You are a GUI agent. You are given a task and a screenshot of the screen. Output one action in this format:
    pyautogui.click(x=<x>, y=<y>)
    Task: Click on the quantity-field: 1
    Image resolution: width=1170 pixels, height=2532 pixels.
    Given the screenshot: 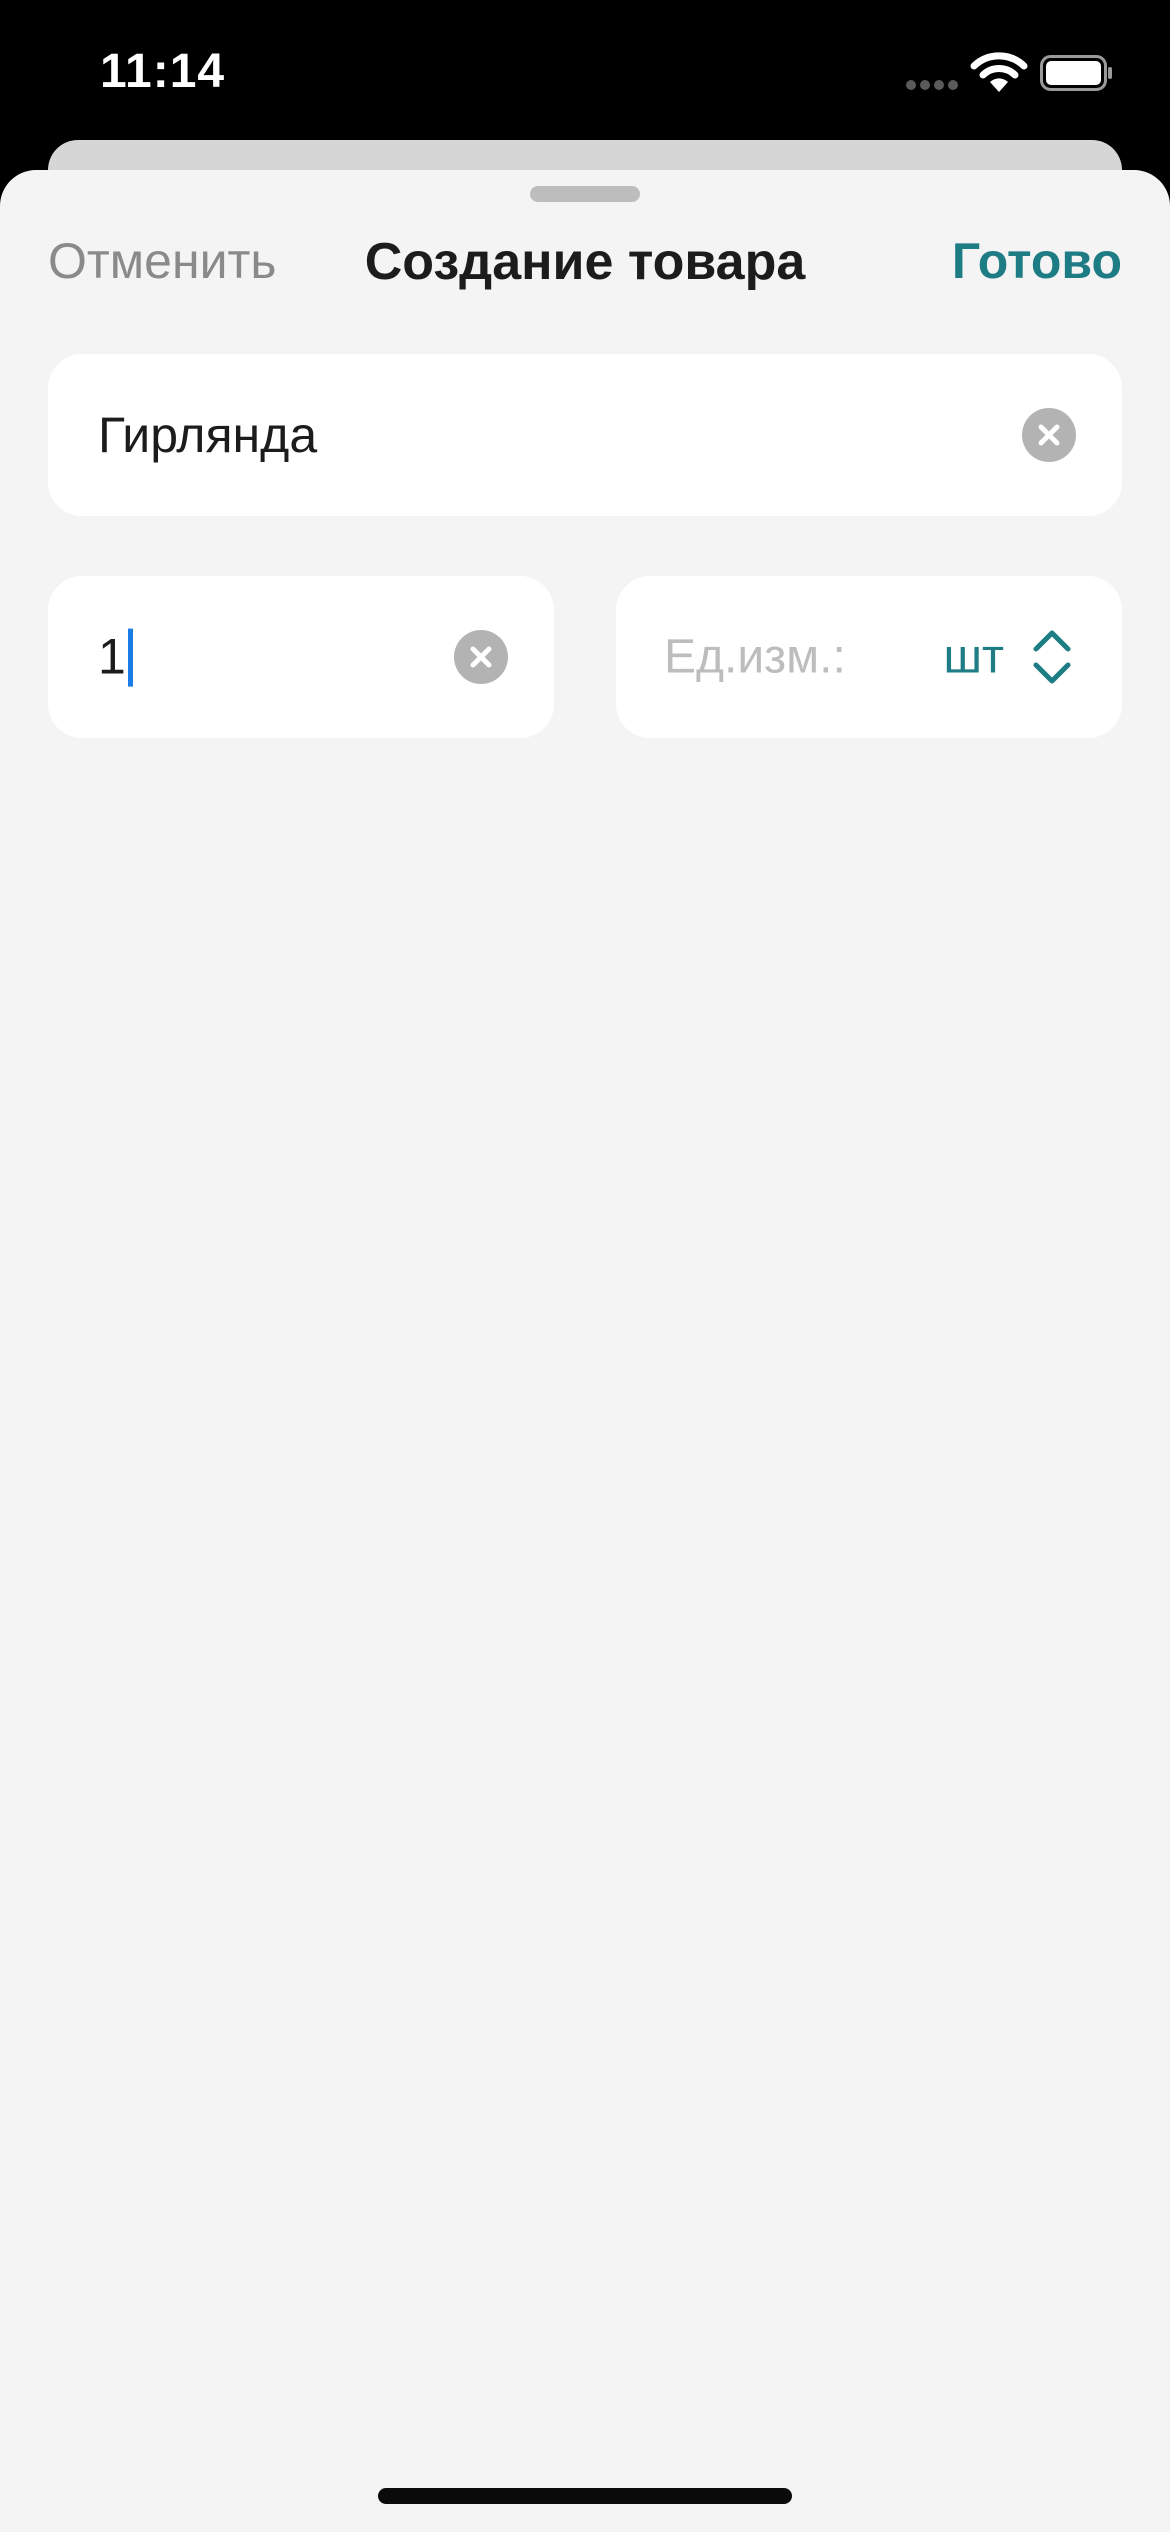 What is the action you would take?
    pyautogui.click(x=301, y=657)
    